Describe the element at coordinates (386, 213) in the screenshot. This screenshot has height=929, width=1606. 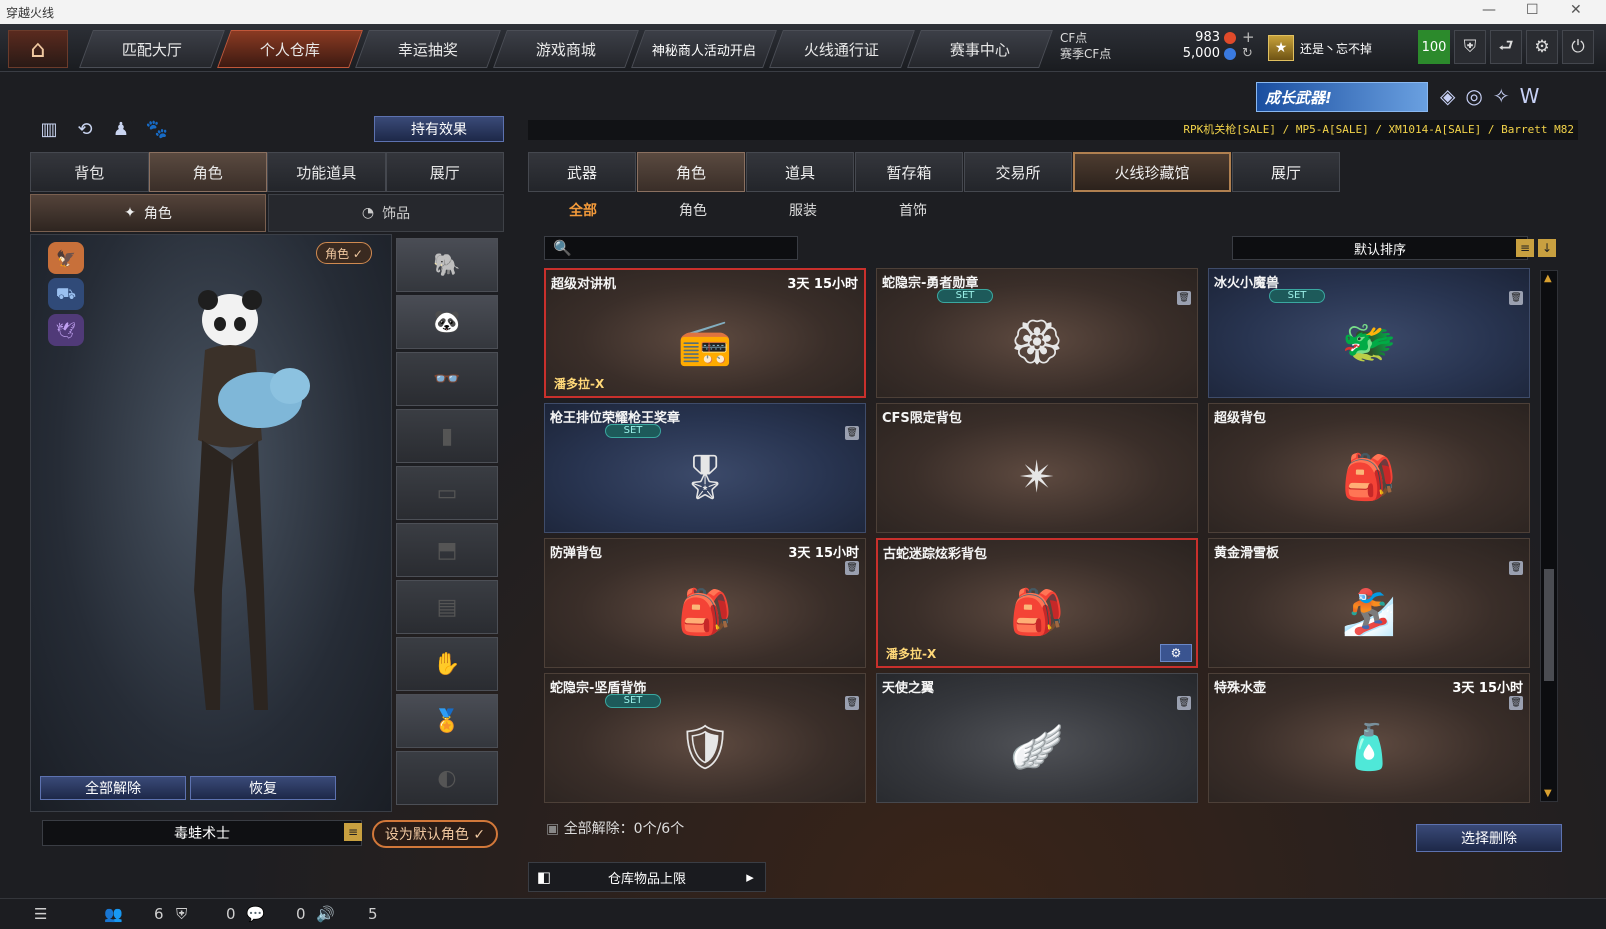
I see `left-subtab-accessory: ◔ 饰品` at that location.